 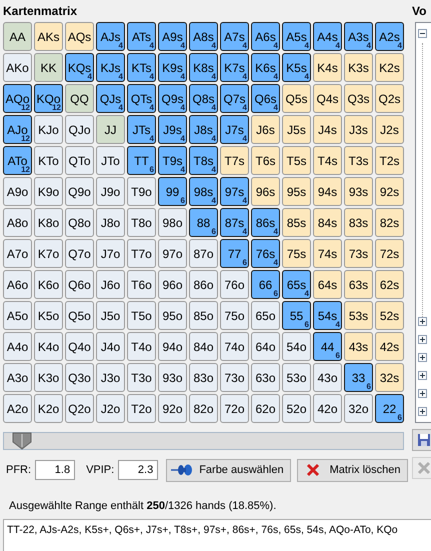 What do you see at coordinates (172, 160) in the screenshot?
I see `hand-cell: T9s 4` at bounding box center [172, 160].